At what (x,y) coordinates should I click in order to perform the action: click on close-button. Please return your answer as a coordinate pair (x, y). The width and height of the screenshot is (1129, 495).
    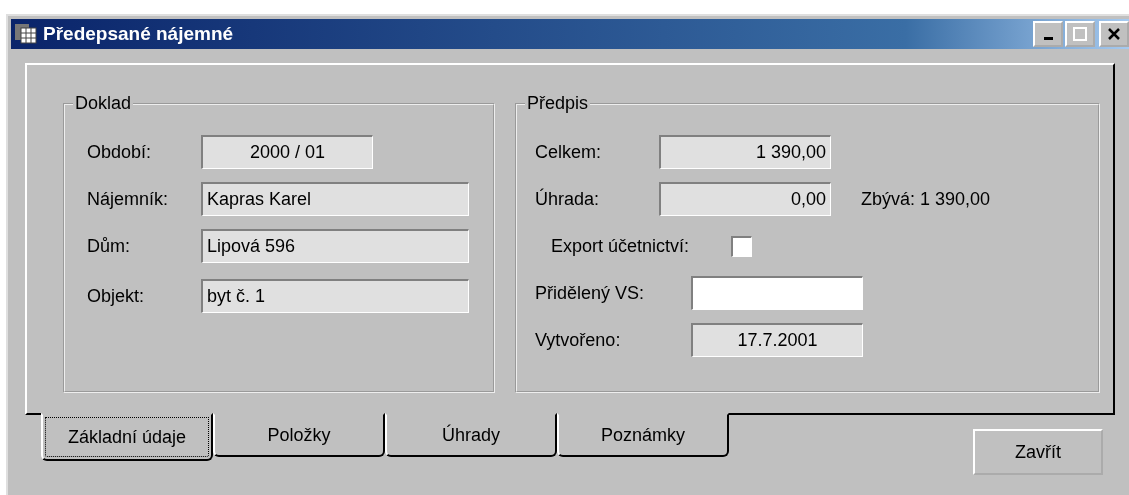
    Looking at the image, I should click on (1114, 34).